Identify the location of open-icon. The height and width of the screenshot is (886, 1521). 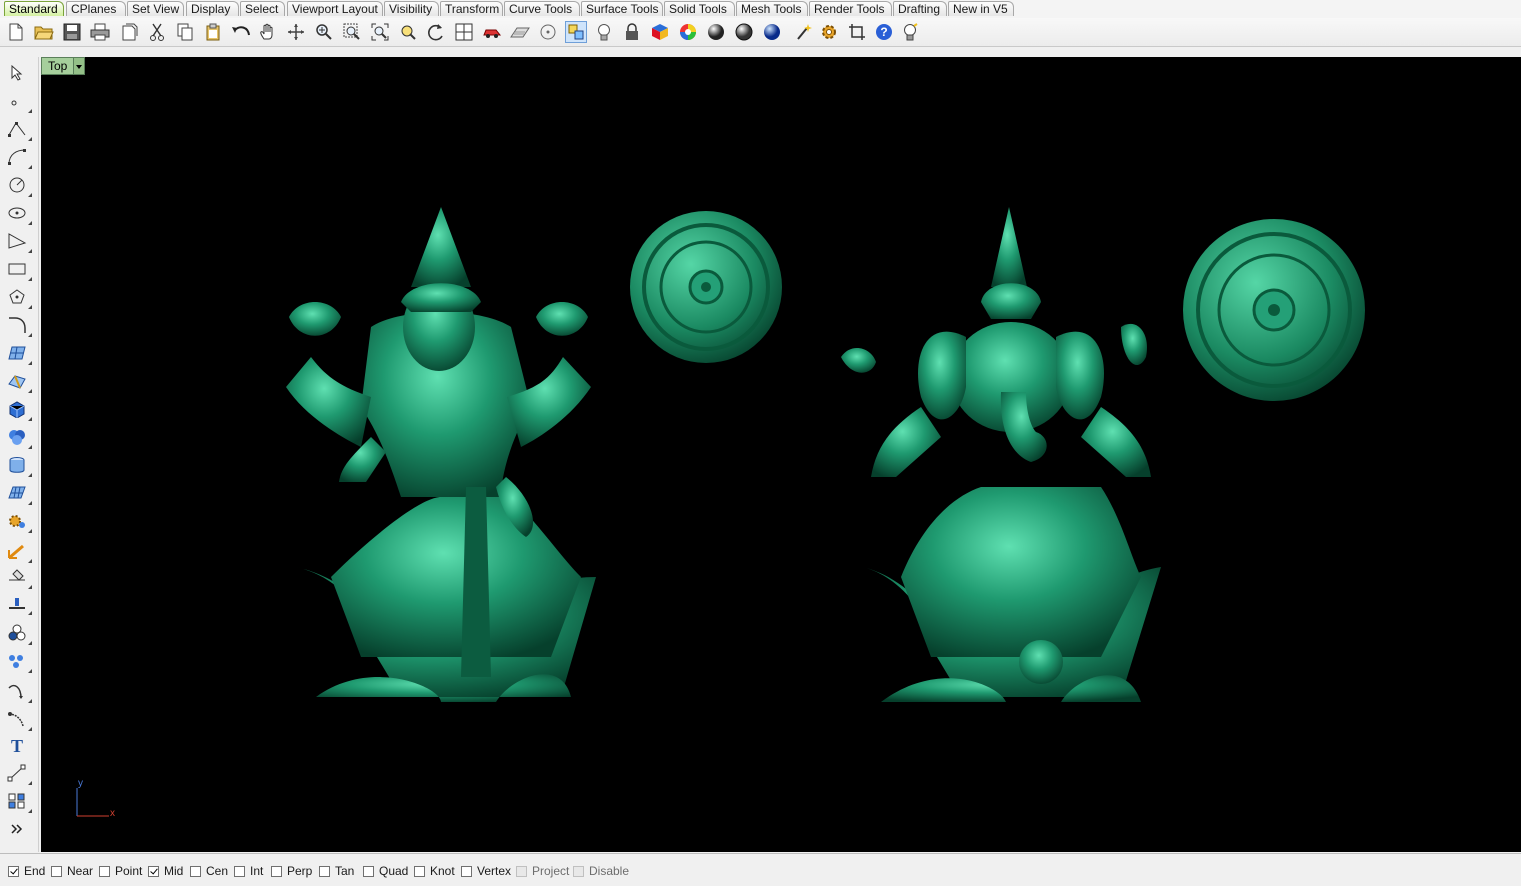
(44, 32).